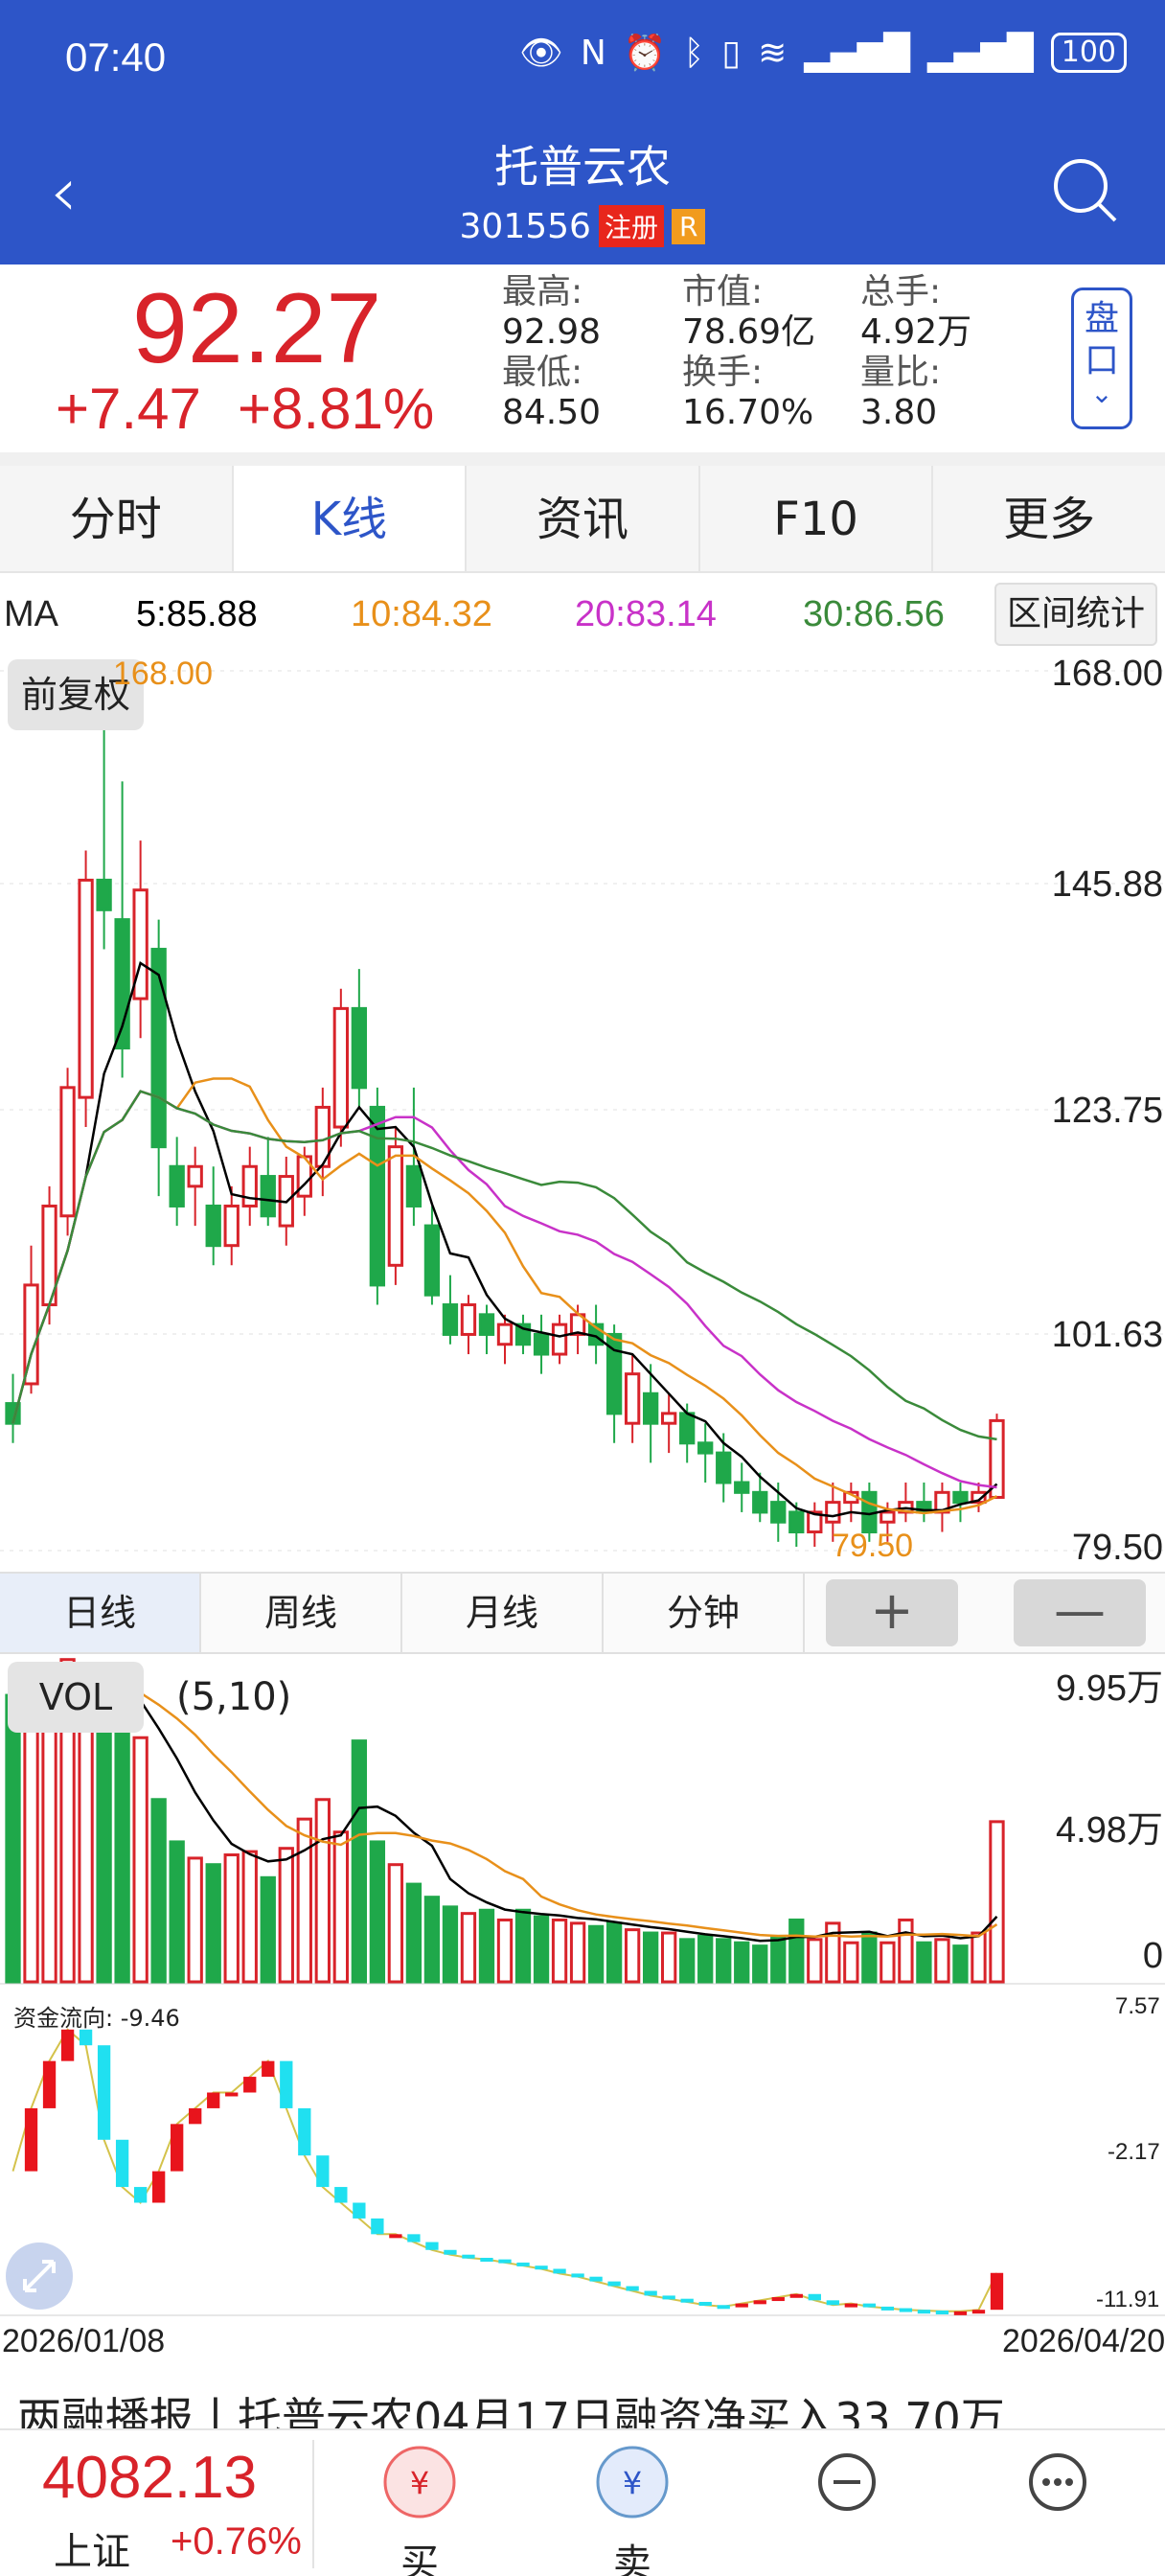  I want to click on period-bar: 日线 周线 月线 分钟, so click(582, 1613).